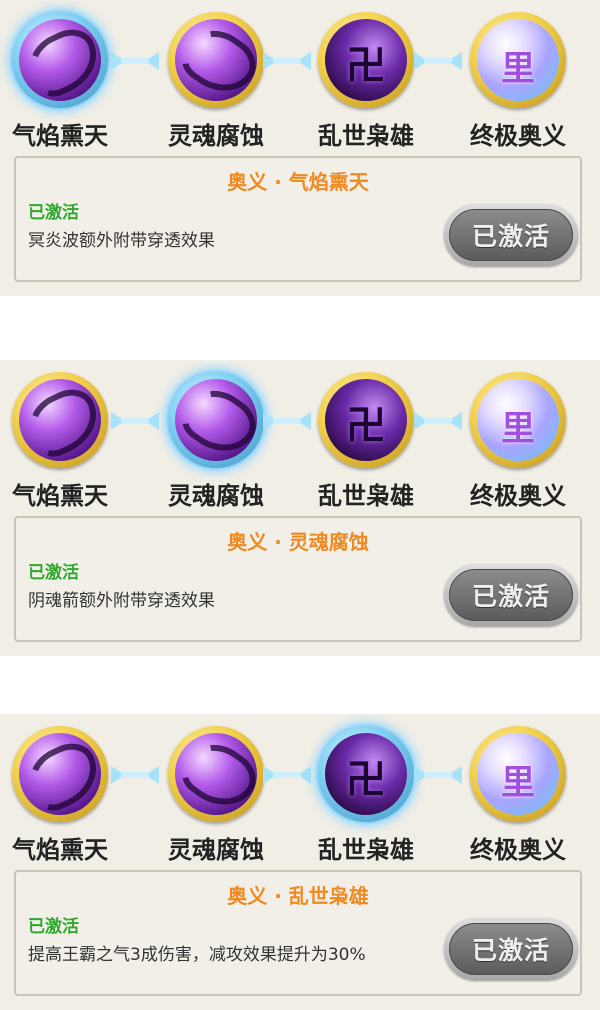 Image resolution: width=600 pixels, height=1010 pixels. What do you see at coordinates (298, 579) in the screenshot?
I see `skill-info-box: 奥义 · 灵魂腐蚀 已激活 阴魂箭额外附带穿透效果 已激活` at bounding box center [298, 579].